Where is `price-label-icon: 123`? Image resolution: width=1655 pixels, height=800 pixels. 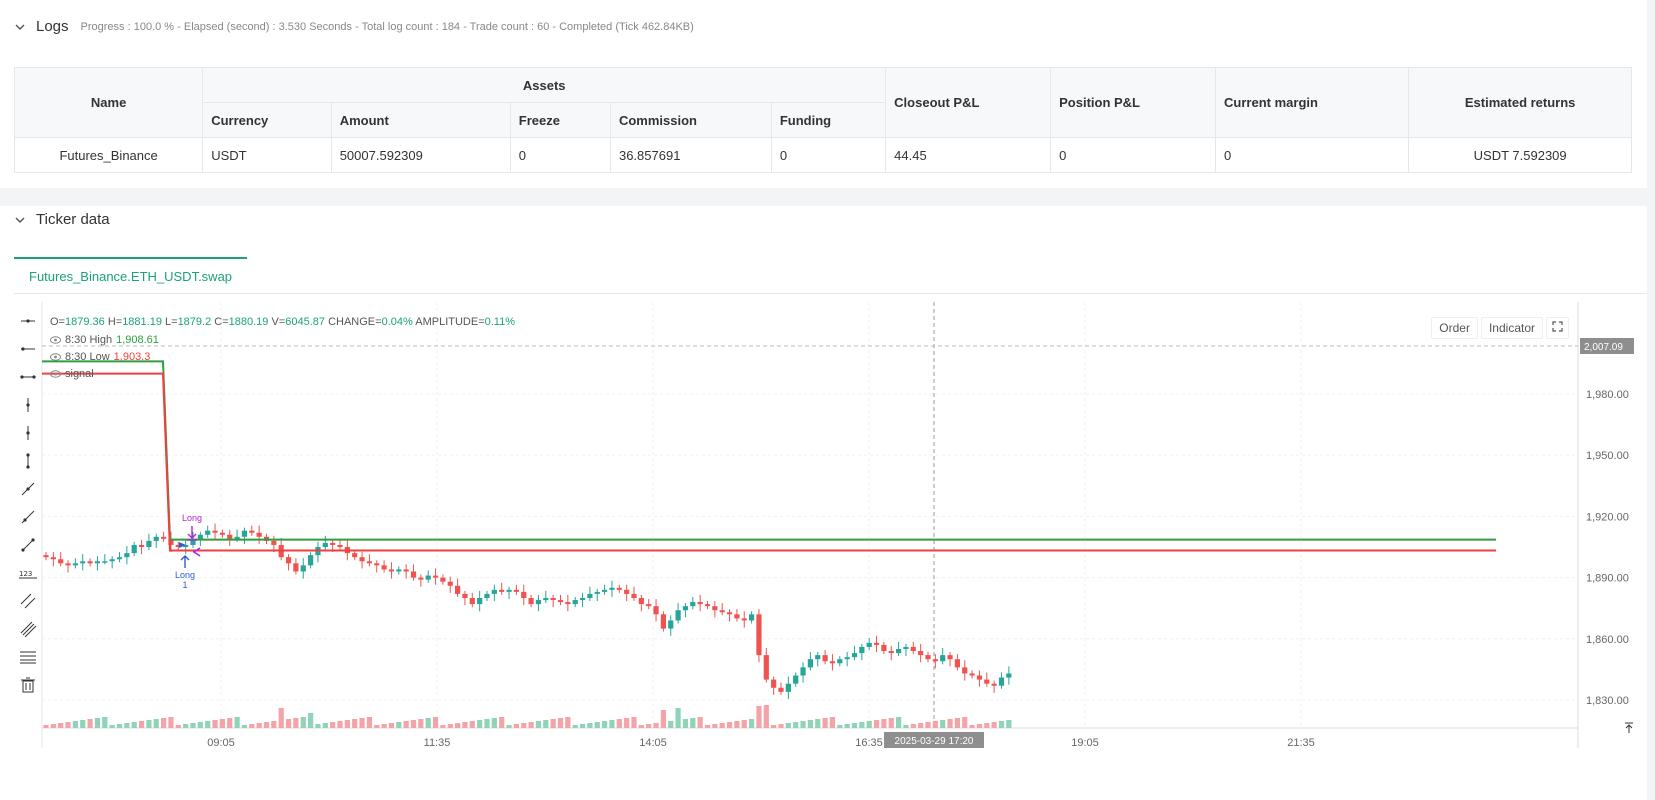
price-label-icon: 123 is located at coordinates (28, 573).